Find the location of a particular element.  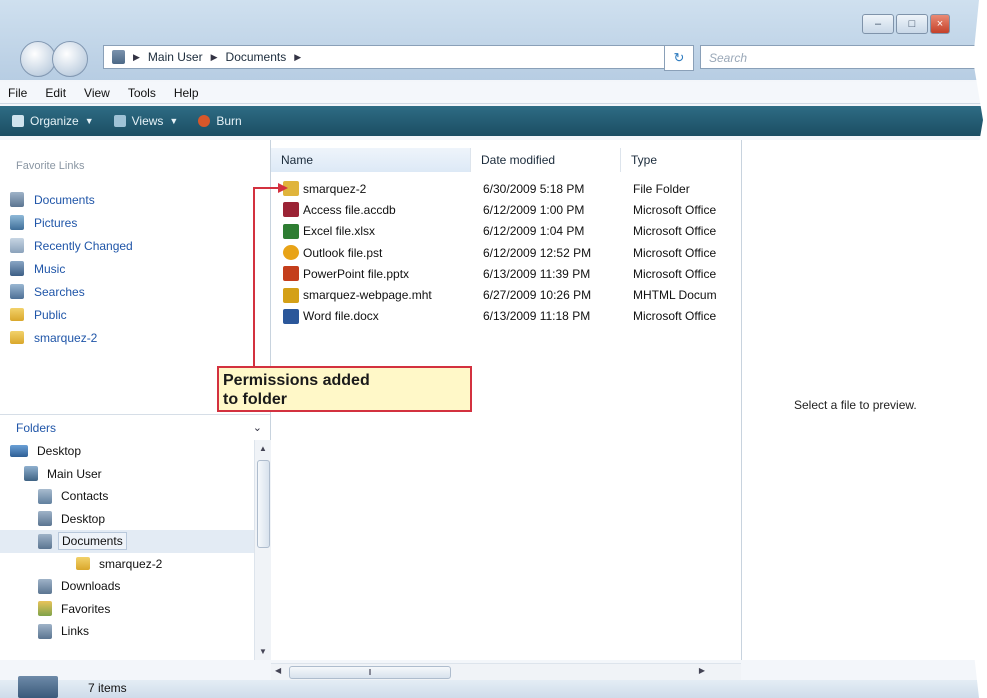

callout-box: Permissions added to folder is located at coordinates (344, 389).